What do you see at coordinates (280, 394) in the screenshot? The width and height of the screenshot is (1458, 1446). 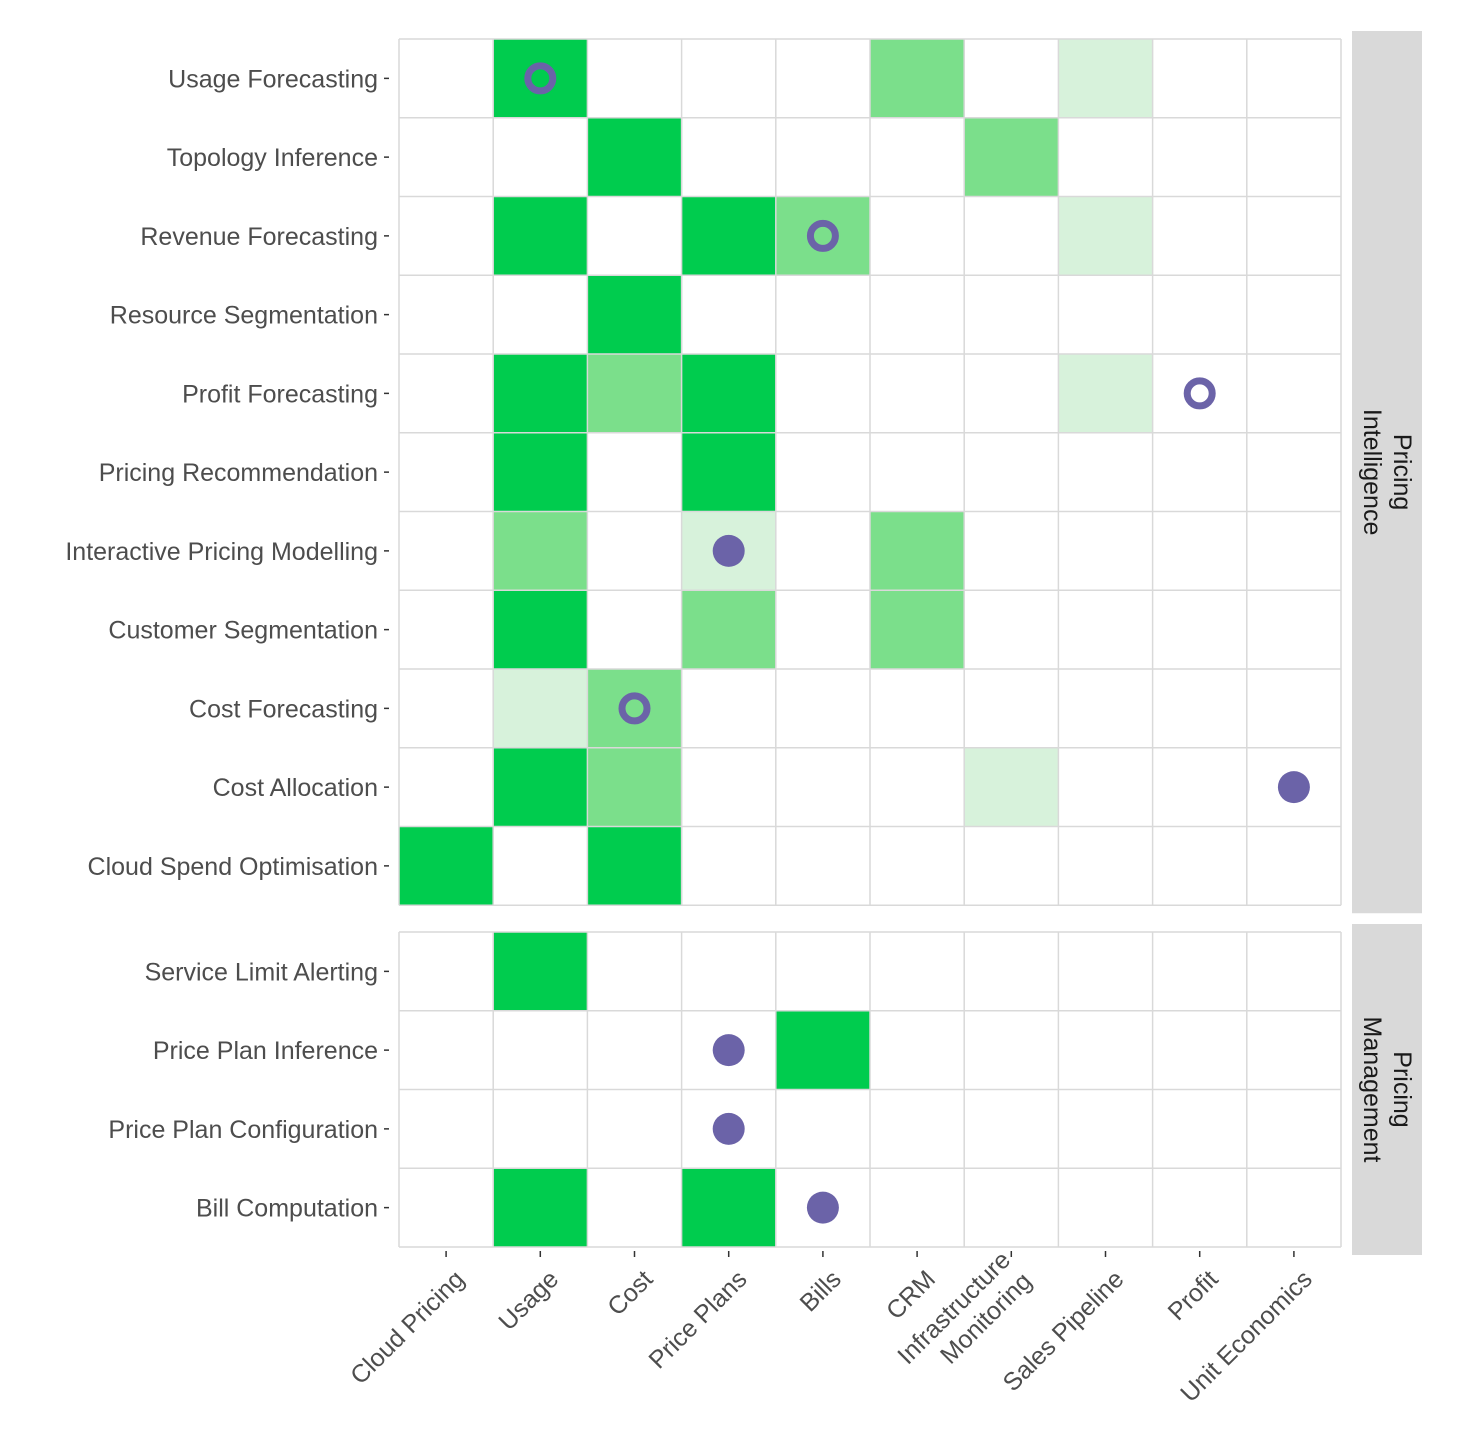 I see `y-tick-label: Profit Forecasting` at bounding box center [280, 394].